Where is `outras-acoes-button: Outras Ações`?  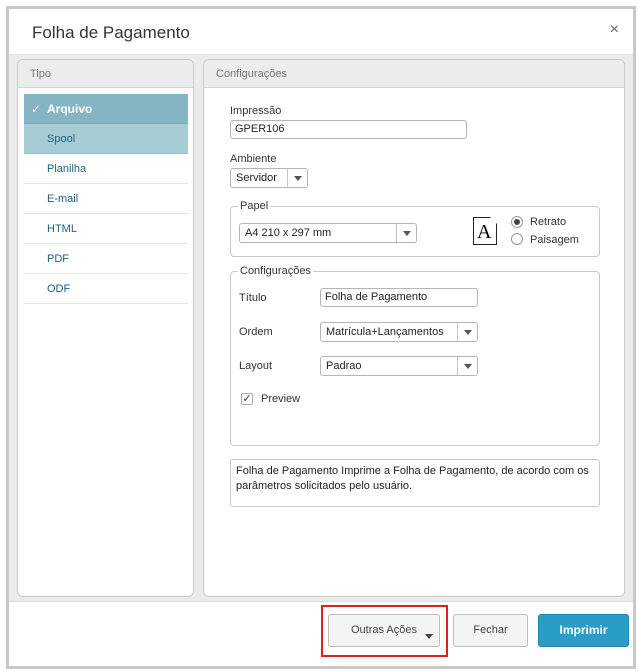
outras-acoes-button: Outras Ações is located at coordinates (384, 630).